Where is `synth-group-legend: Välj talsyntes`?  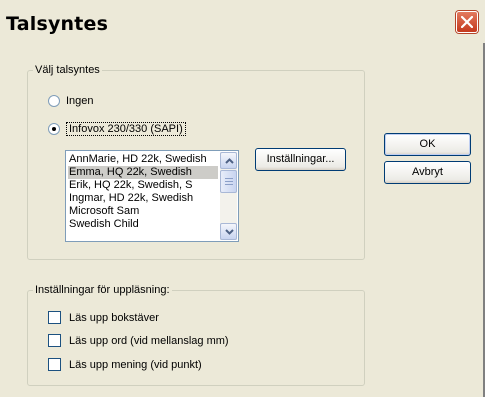 synth-group-legend: Välj talsyntes is located at coordinates (67, 70).